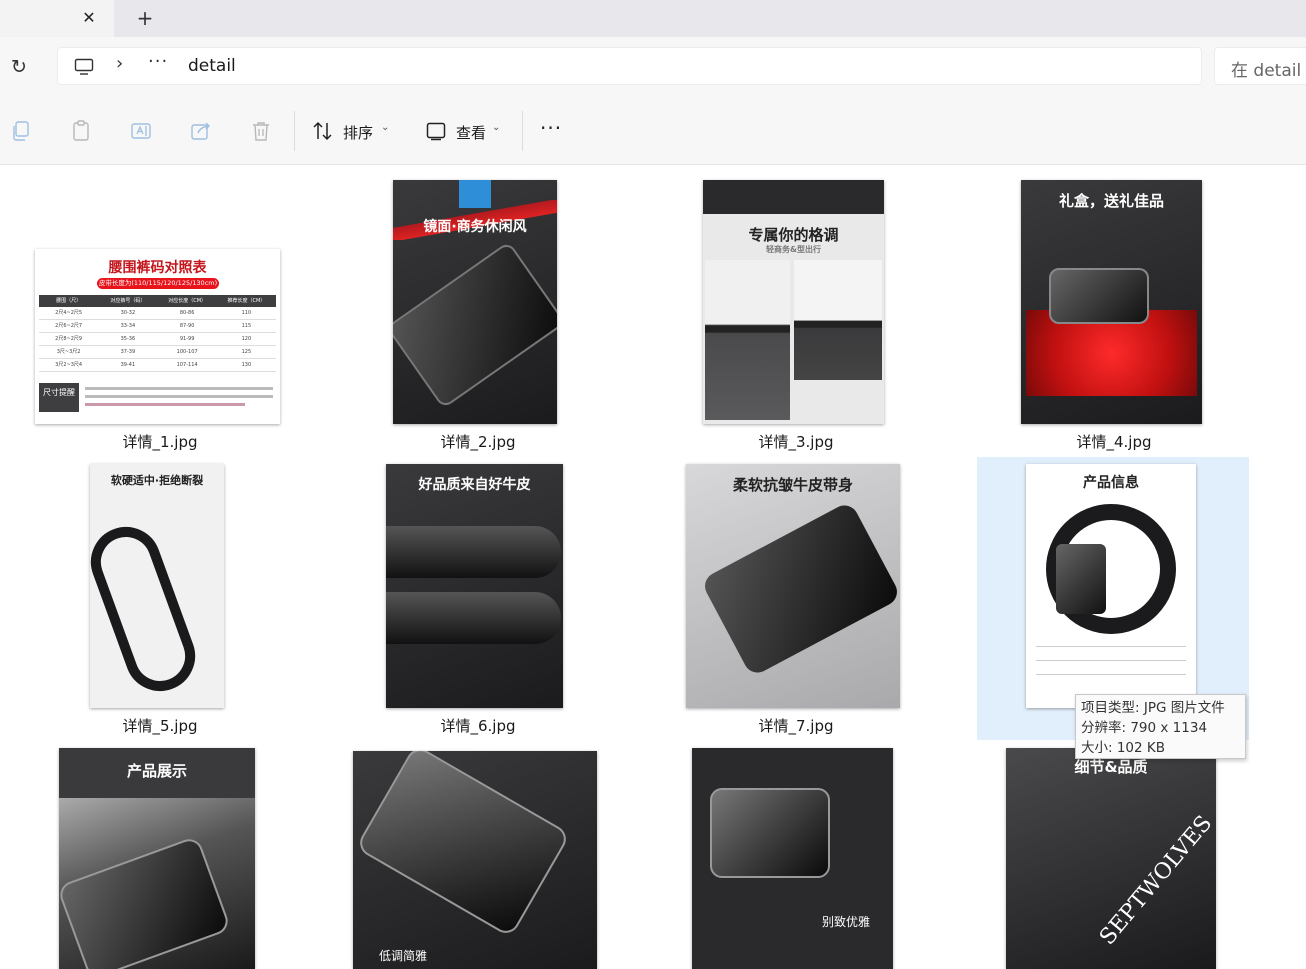 This screenshot has height=969, width=1306. I want to click on table-cell: 120, so click(246, 339).